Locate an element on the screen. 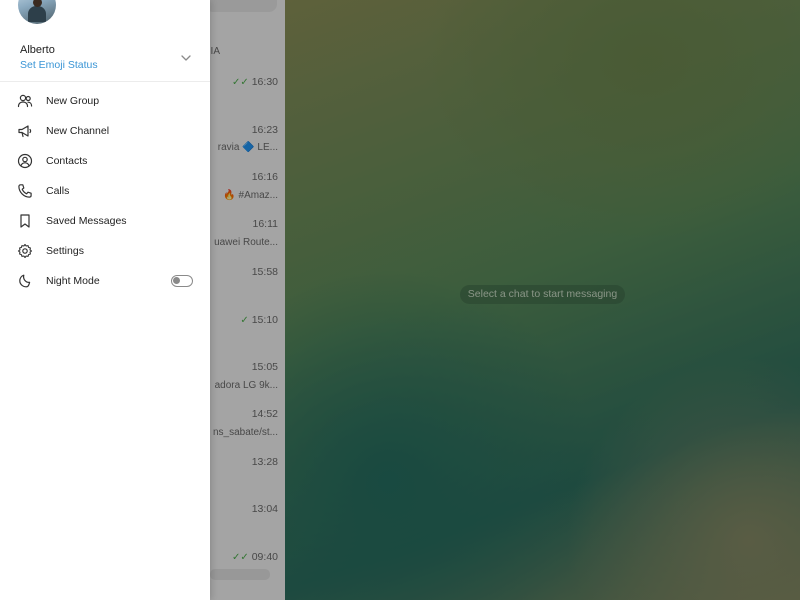 Image resolution: width=800 pixels, height=600 pixels. menu-item-label: New Channel is located at coordinates (78, 131).